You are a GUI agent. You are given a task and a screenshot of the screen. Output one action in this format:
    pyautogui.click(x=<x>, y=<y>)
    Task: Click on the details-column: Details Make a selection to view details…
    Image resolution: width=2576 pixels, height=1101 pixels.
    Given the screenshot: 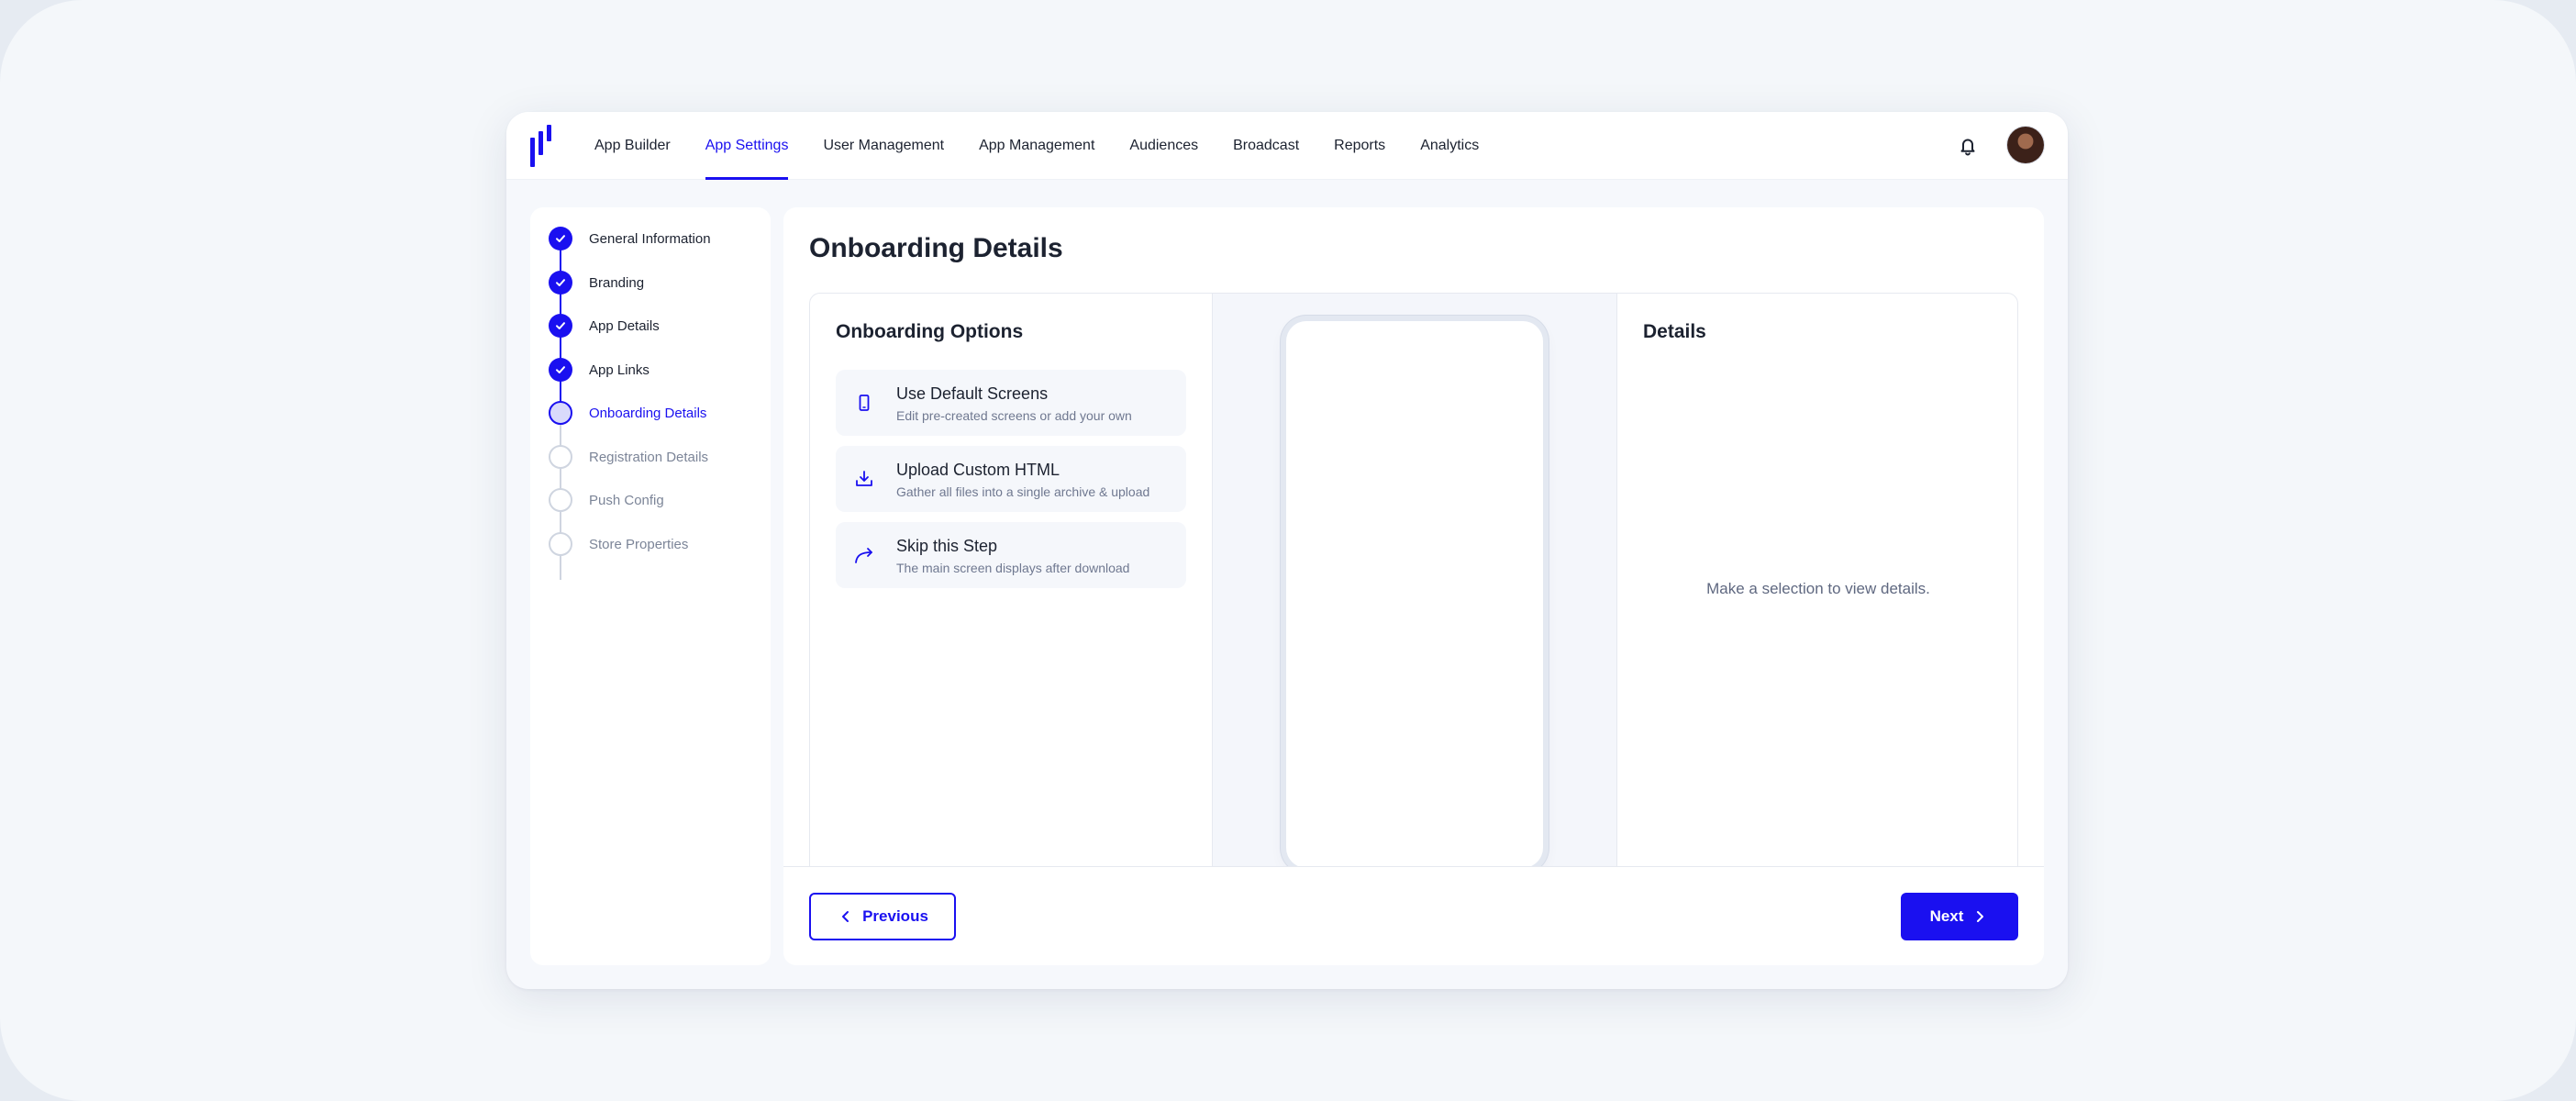 What is the action you would take?
    pyautogui.click(x=1817, y=605)
    